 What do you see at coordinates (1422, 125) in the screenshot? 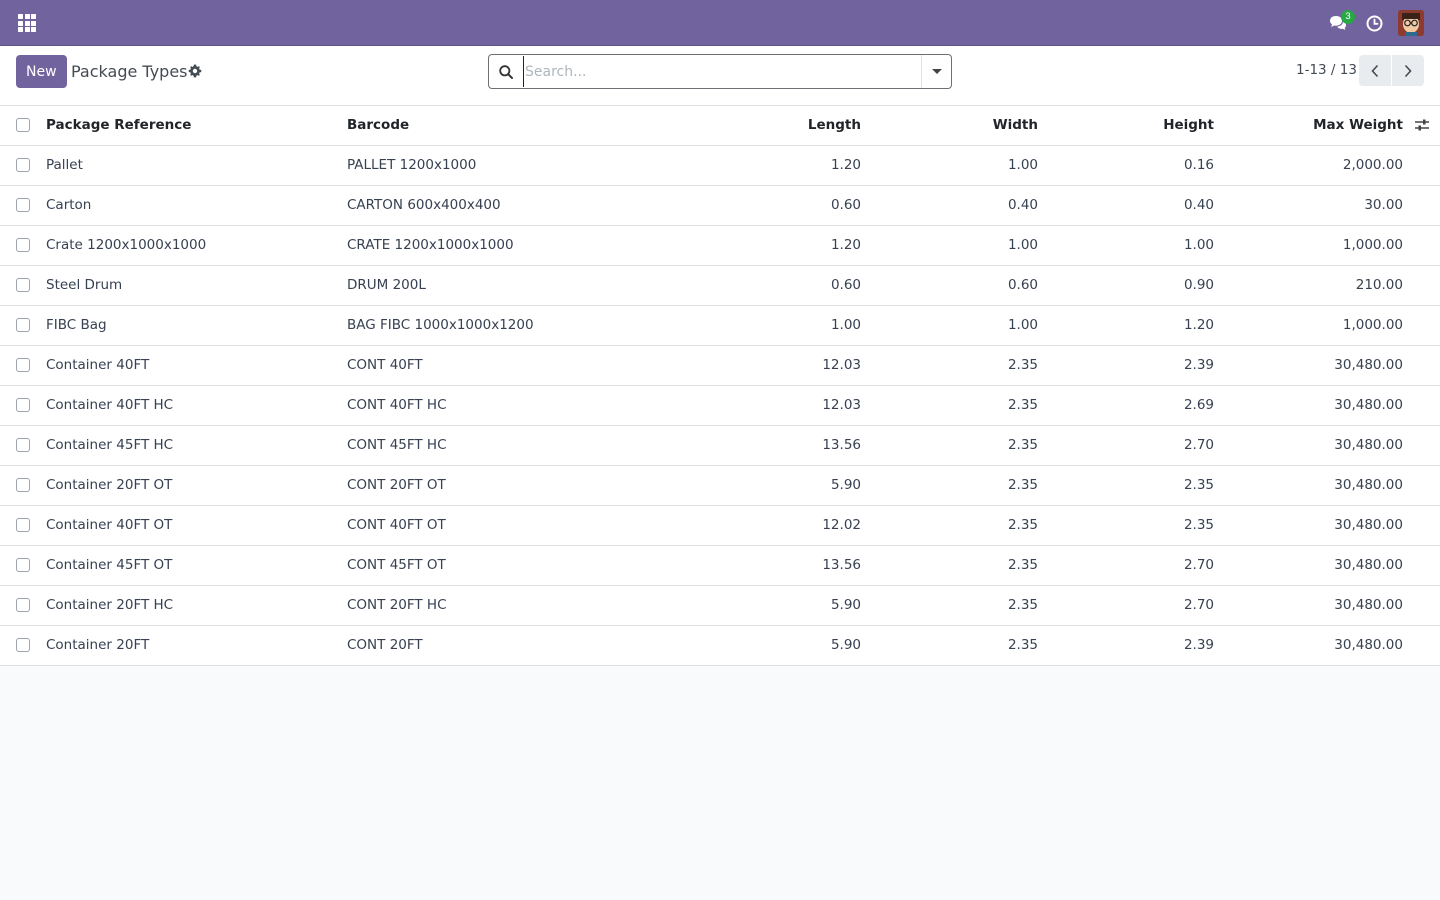
I see `optional-columns-toggle-icon` at bounding box center [1422, 125].